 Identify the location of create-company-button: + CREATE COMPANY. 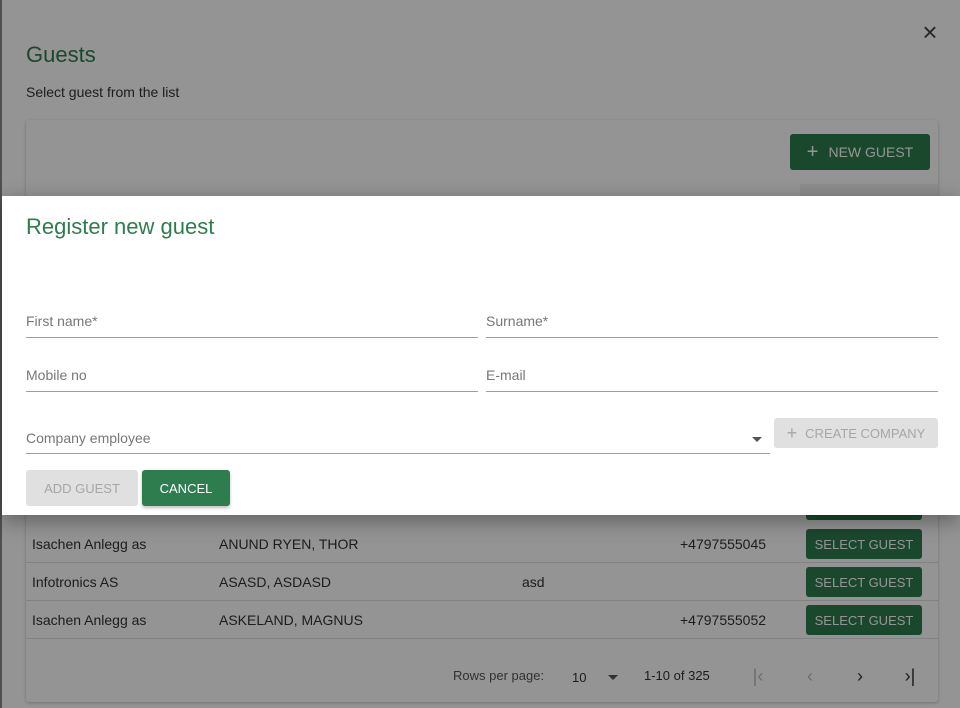
(856, 433).